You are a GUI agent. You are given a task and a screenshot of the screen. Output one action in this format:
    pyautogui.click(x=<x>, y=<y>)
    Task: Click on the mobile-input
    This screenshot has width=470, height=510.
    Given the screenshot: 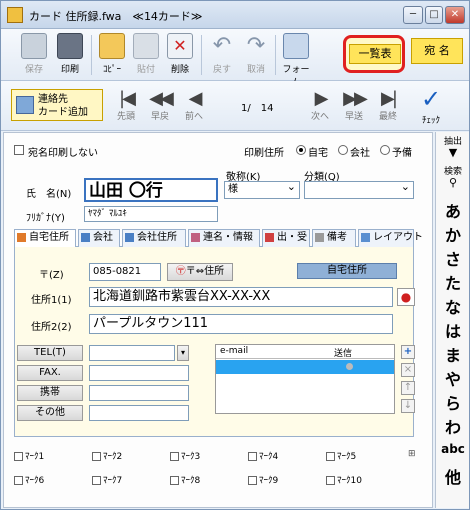 What is the action you would take?
    pyautogui.click(x=139, y=393)
    